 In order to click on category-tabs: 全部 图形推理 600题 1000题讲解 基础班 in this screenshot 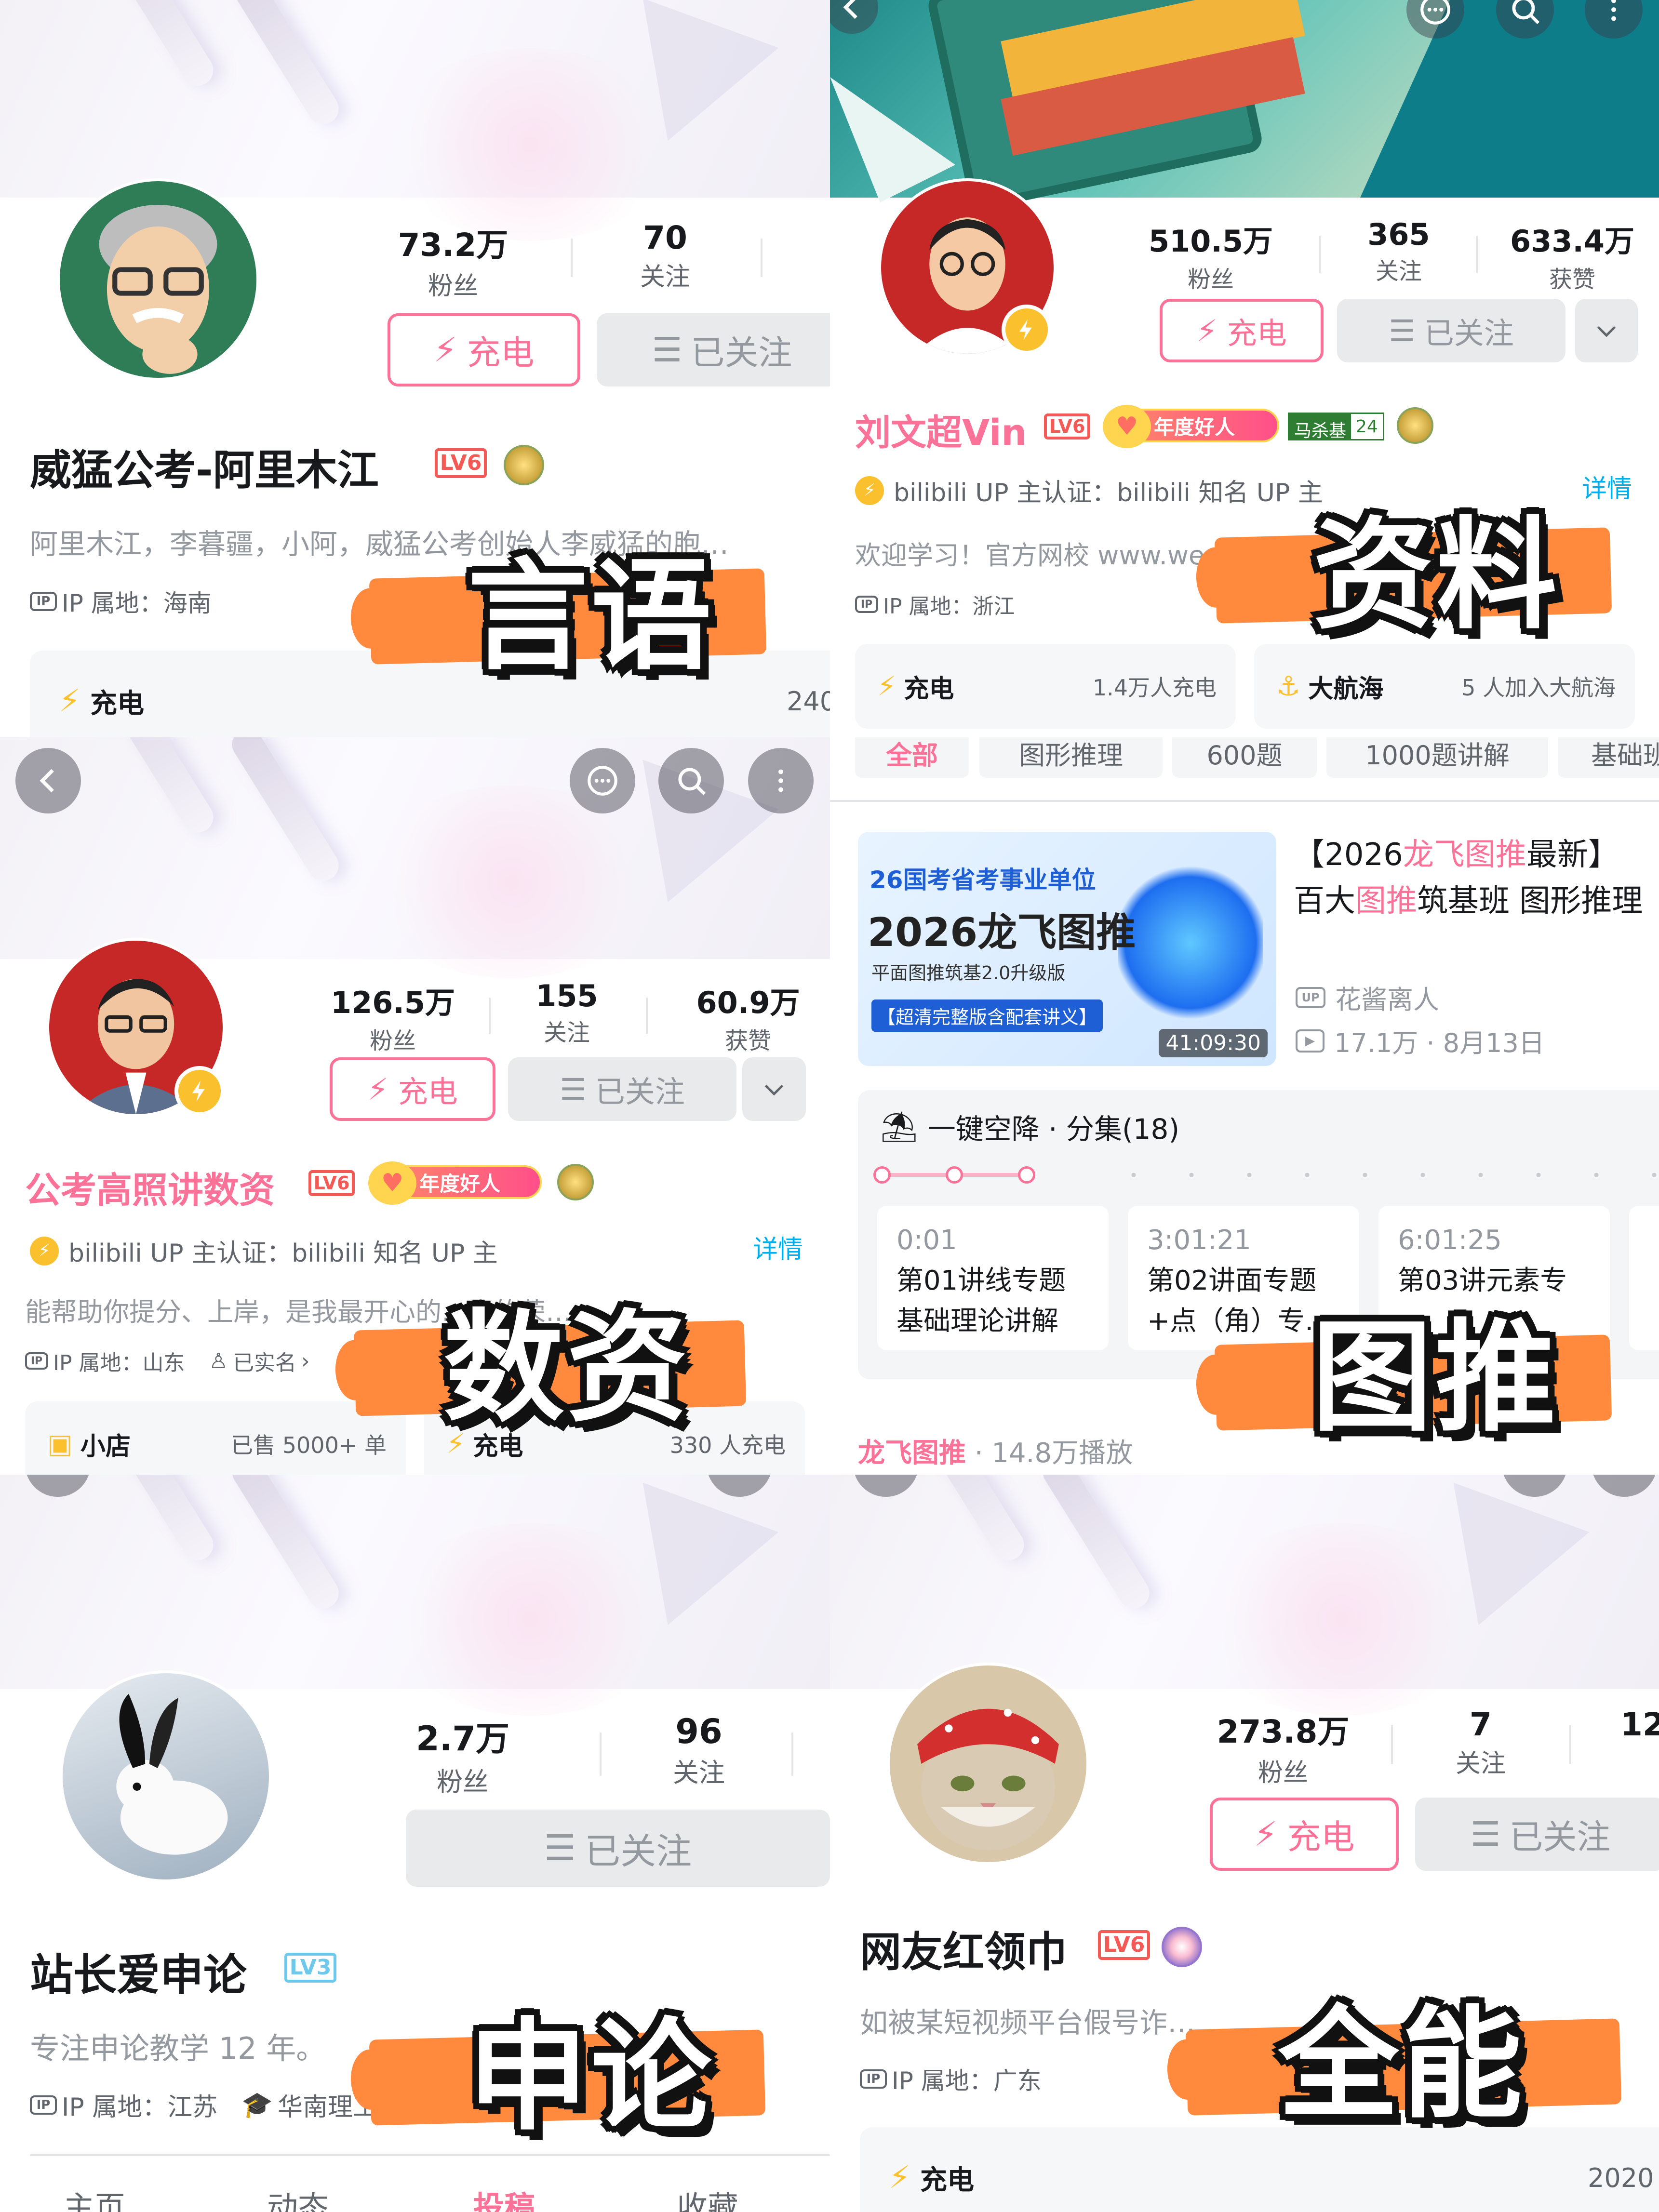, I will do `click(1257, 757)`.